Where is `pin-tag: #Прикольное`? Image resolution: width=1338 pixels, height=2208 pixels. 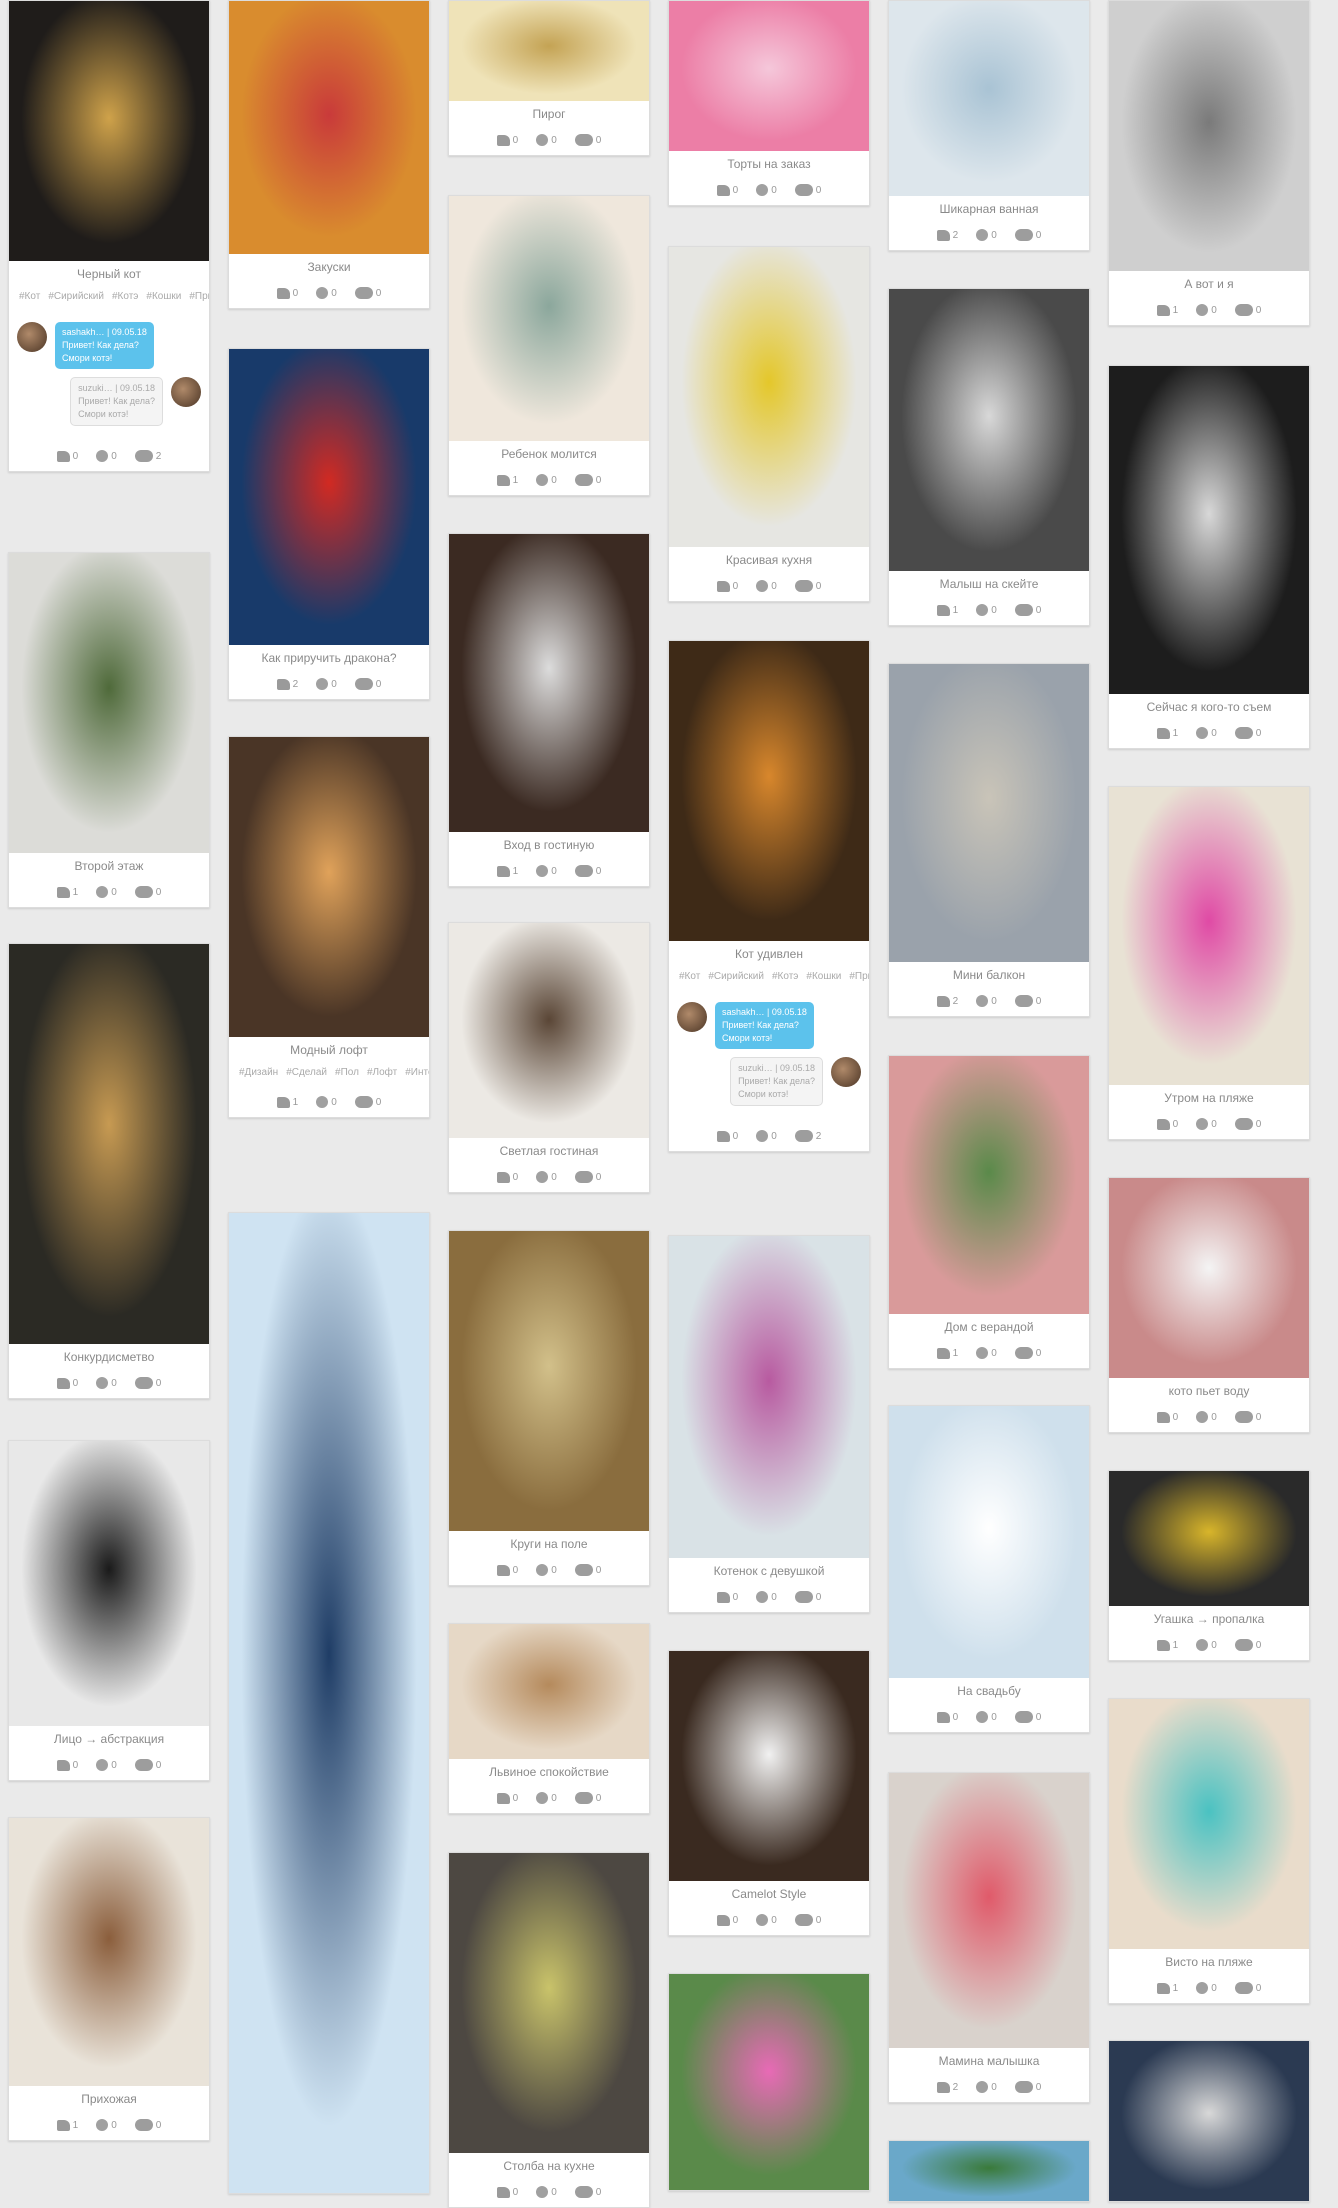
pin-tag: #Прикольное is located at coordinates (859, 976).